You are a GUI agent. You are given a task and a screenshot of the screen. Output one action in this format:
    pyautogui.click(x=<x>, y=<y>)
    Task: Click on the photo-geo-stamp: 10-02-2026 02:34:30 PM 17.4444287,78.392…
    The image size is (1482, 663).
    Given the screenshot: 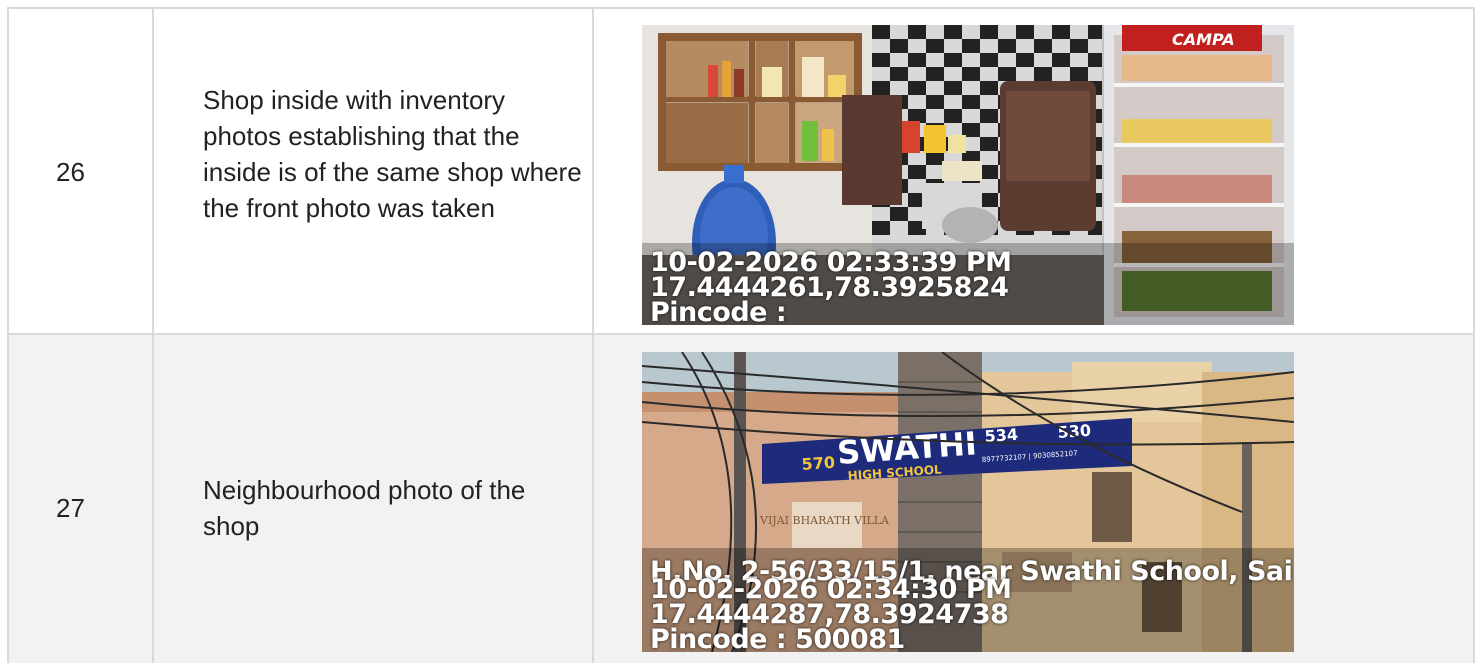 What is the action you would take?
    pyautogui.click(x=831, y=614)
    